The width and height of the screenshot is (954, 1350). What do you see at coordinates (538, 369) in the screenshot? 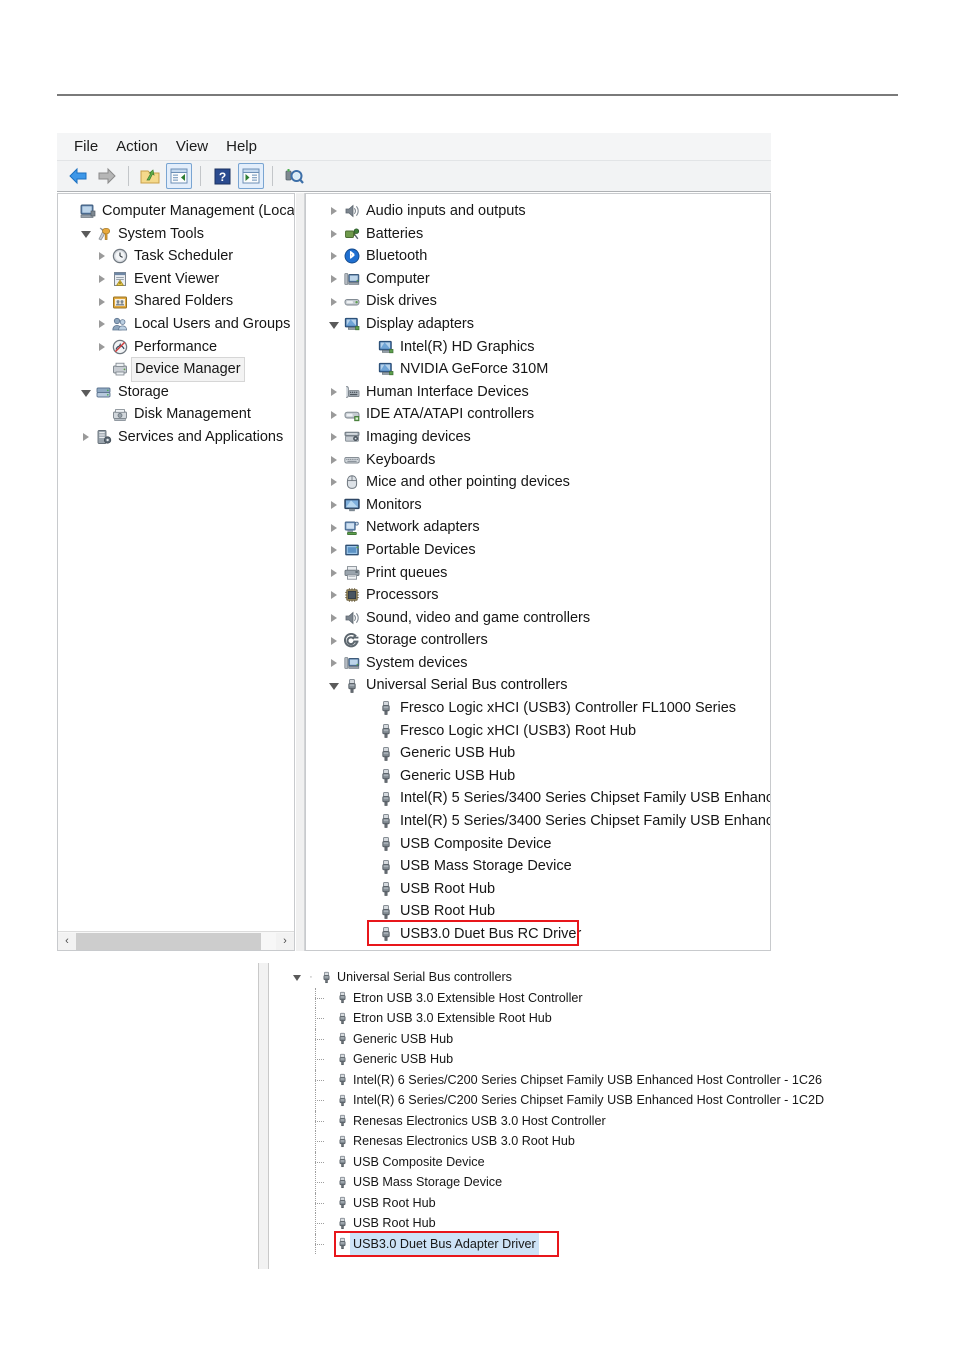
I see `device-tree-item: NVIDIA GeForce 310M` at bounding box center [538, 369].